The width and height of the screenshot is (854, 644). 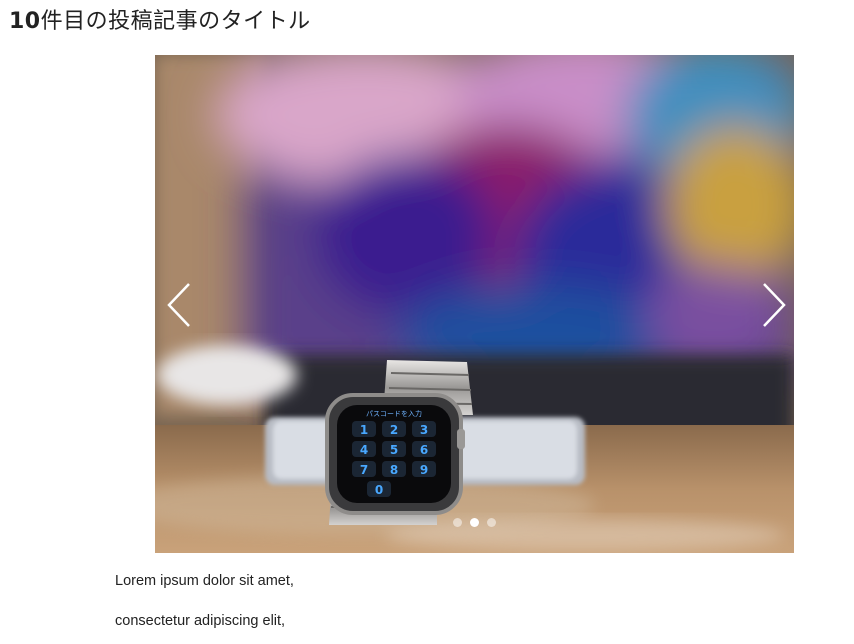 What do you see at coordinates (394, 470) in the screenshot?
I see `keypad-digit: 8` at bounding box center [394, 470].